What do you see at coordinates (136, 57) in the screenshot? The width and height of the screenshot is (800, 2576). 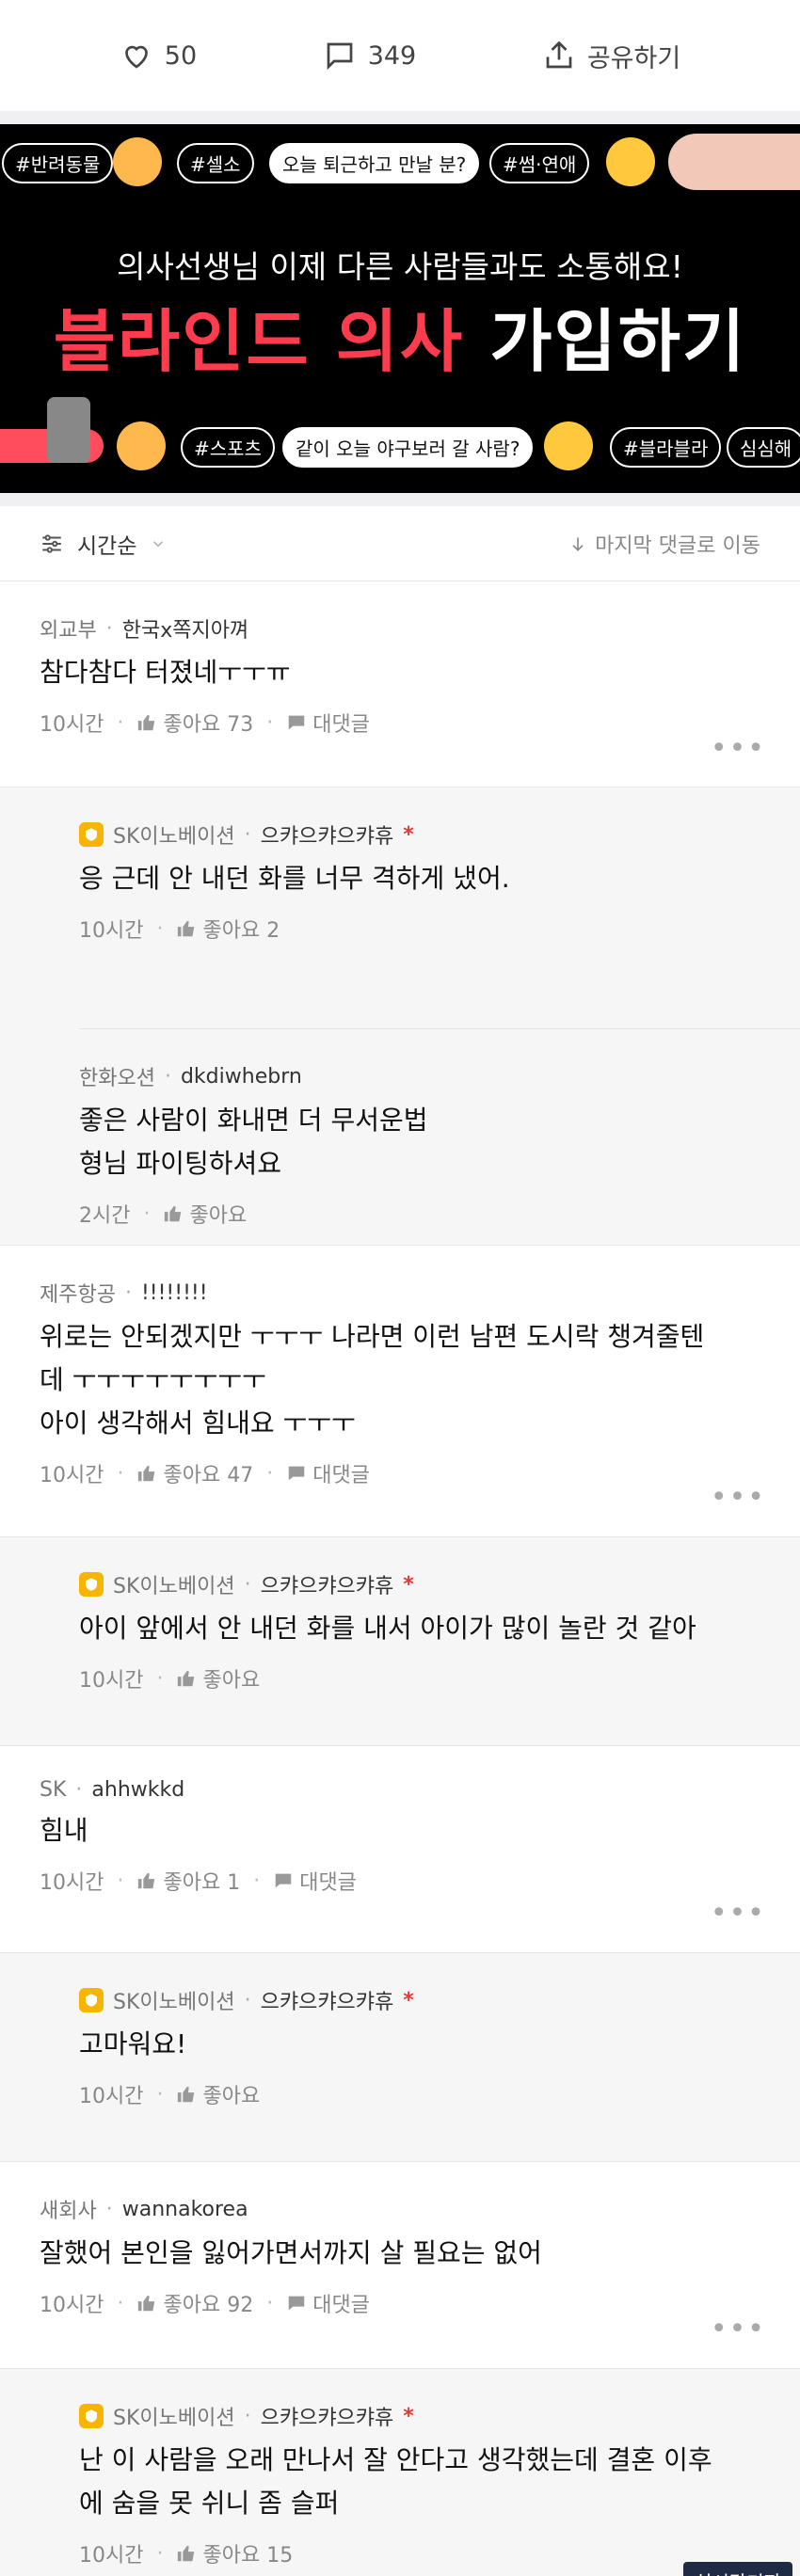 I see `heart-icon` at bounding box center [136, 57].